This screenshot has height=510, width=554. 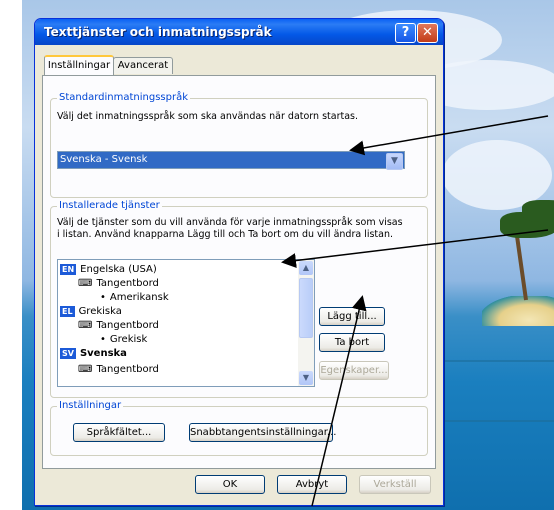 What do you see at coordinates (143, 65) in the screenshot?
I see `tab-avancerat: Avancerat` at bounding box center [143, 65].